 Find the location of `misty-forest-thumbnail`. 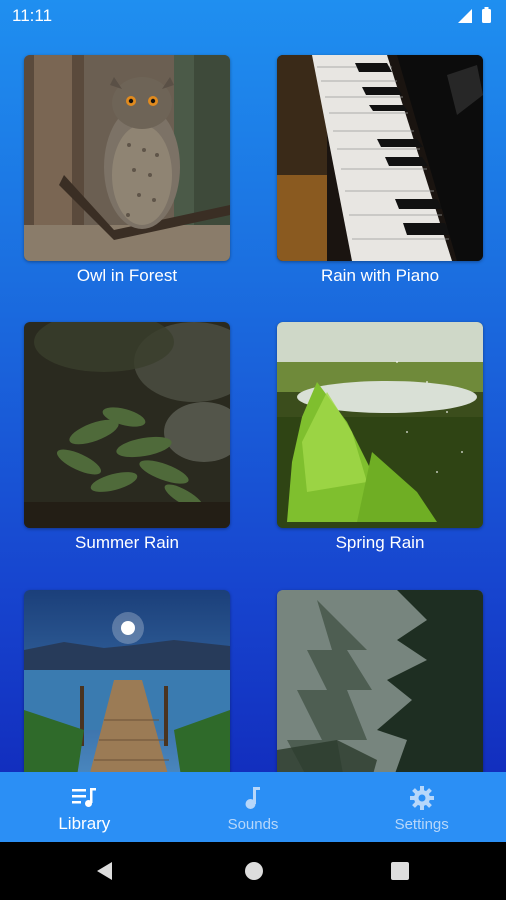

misty-forest-thumbnail is located at coordinates (380, 681).